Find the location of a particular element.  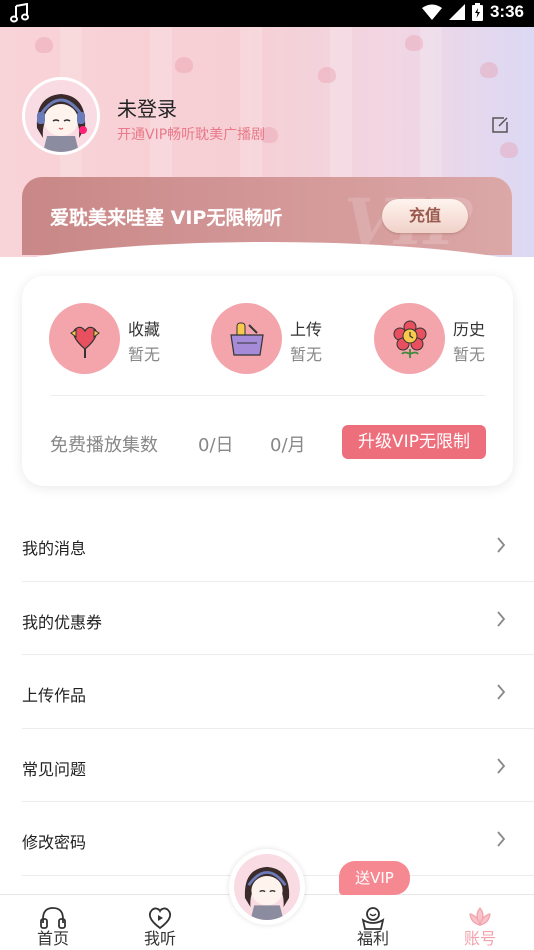

free-per-month: 0/月 is located at coordinates (288, 445).